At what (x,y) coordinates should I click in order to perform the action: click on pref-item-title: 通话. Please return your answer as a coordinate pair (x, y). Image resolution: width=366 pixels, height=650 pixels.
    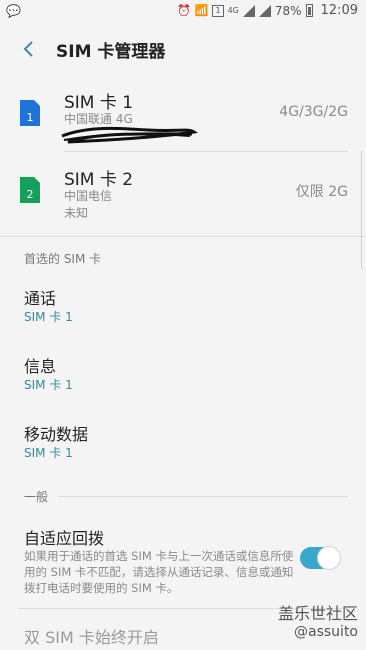
    Looking at the image, I should click on (40, 298).